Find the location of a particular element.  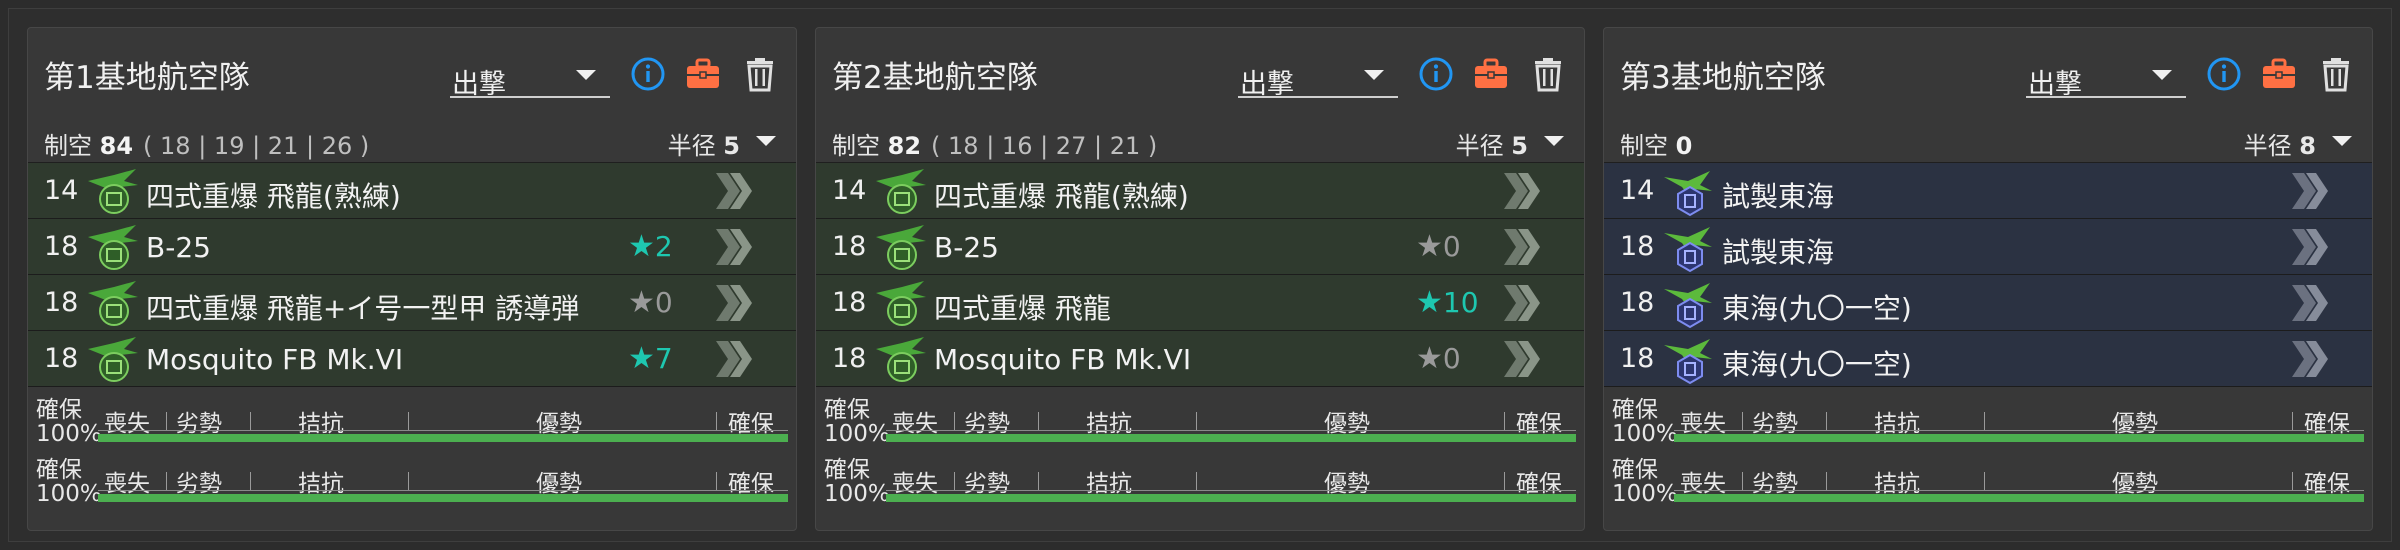

slot-row: 18 Mosquito FB Mk.VI ★0 is located at coordinates (1200, 359).